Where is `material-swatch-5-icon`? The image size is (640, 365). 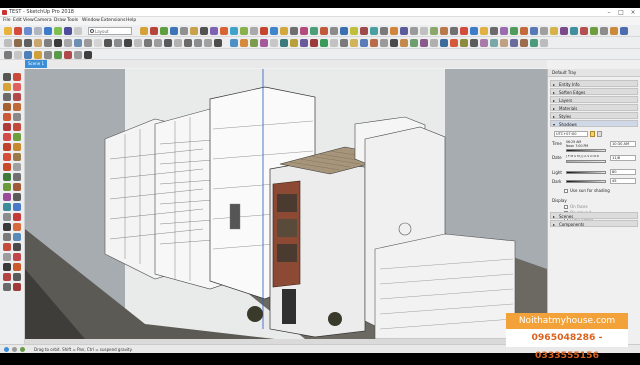 material-swatch-5-icon is located at coordinates (48, 43).